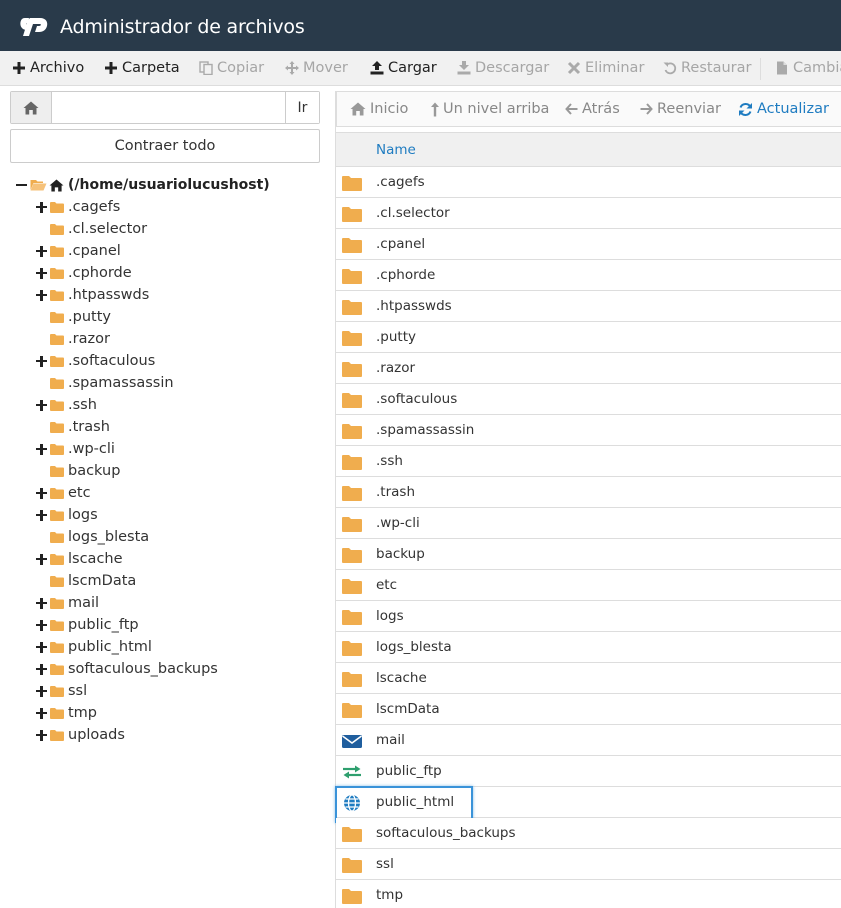 This screenshot has width=841, height=908. What do you see at coordinates (67, 515) in the screenshot?
I see `tree-item: logs` at bounding box center [67, 515].